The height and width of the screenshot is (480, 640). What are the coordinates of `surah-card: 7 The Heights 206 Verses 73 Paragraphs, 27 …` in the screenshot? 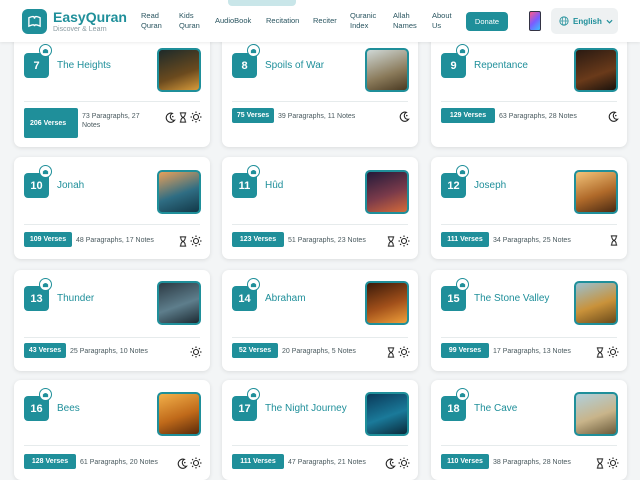 It's located at (112, 91).